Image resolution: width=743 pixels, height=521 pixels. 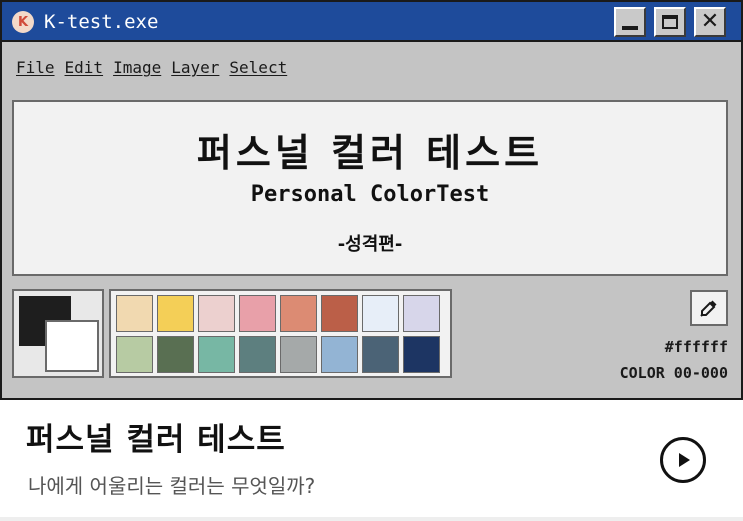 I want to click on maximize-button, so click(x=670, y=22).